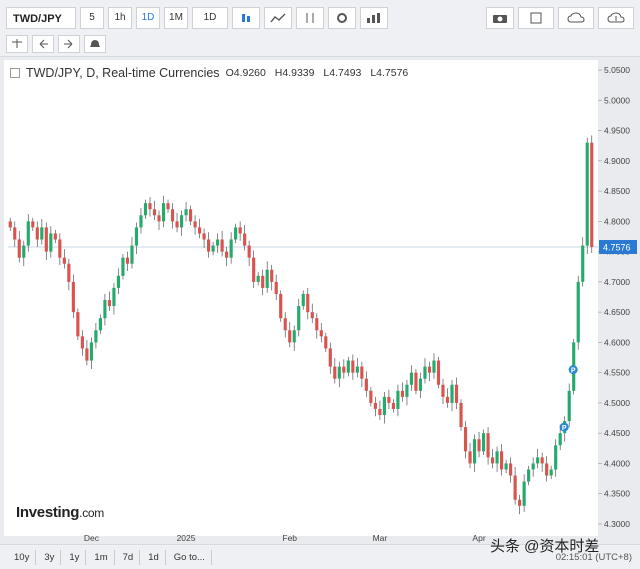  Describe the element at coordinates (617, 70) in the screenshot. I see `y-tick-label: 5.0500` at that location.